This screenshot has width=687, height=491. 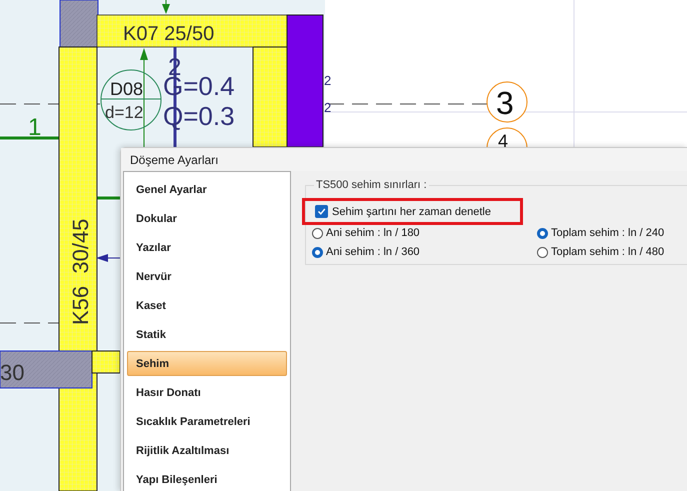 What do you see at coordinates (127, 89) in the screenshot?
I see `slab-name: D08` at bounding box center [127, 89].